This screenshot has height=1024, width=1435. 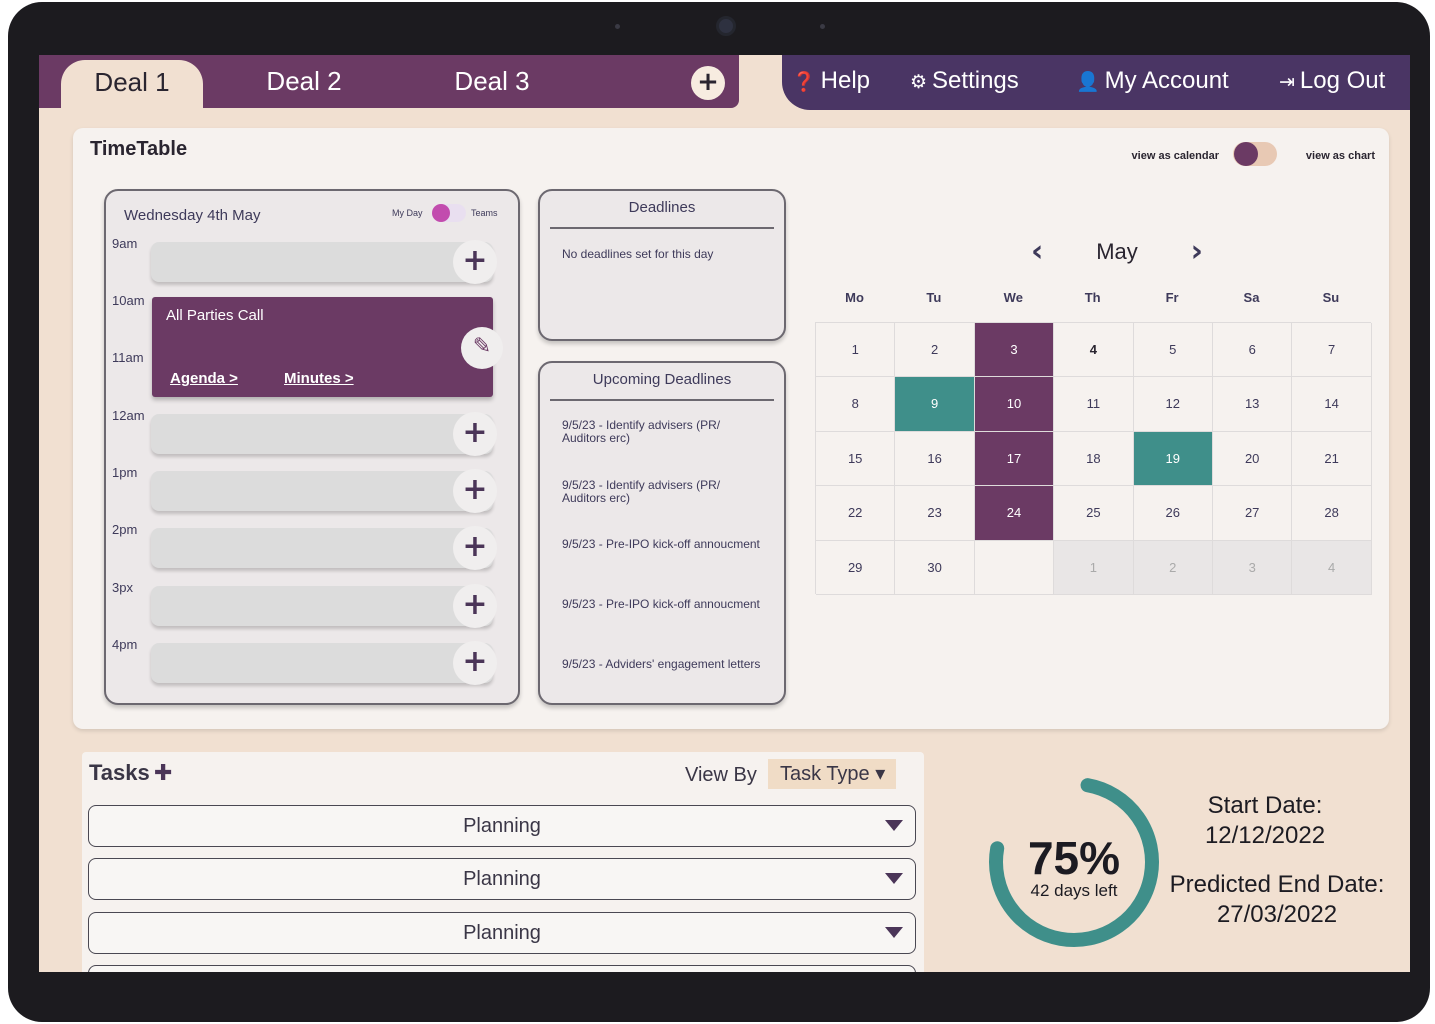 I want to click on calendar-weekday-header: Mo Tu We Th Fr Sa Su, so click(x=1093, y=300).